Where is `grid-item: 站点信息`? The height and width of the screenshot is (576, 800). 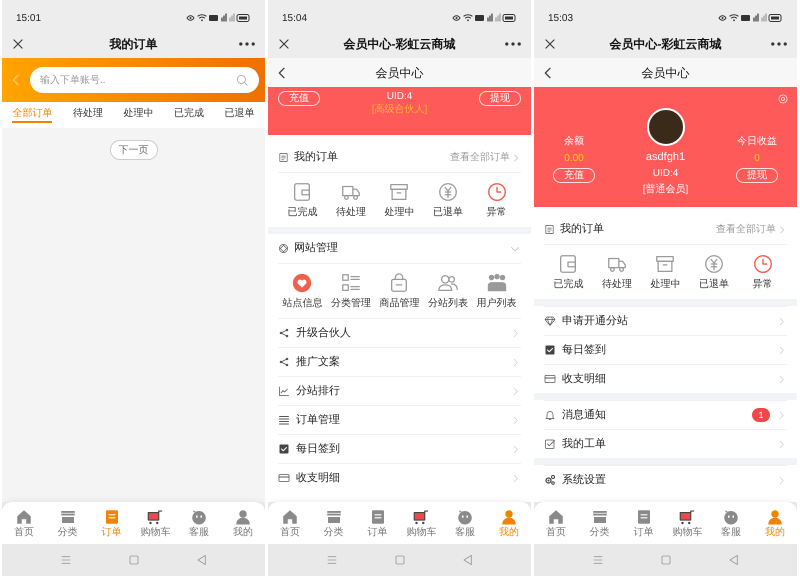
grid-item: 站点信息 is located at coordinates (302, 291).